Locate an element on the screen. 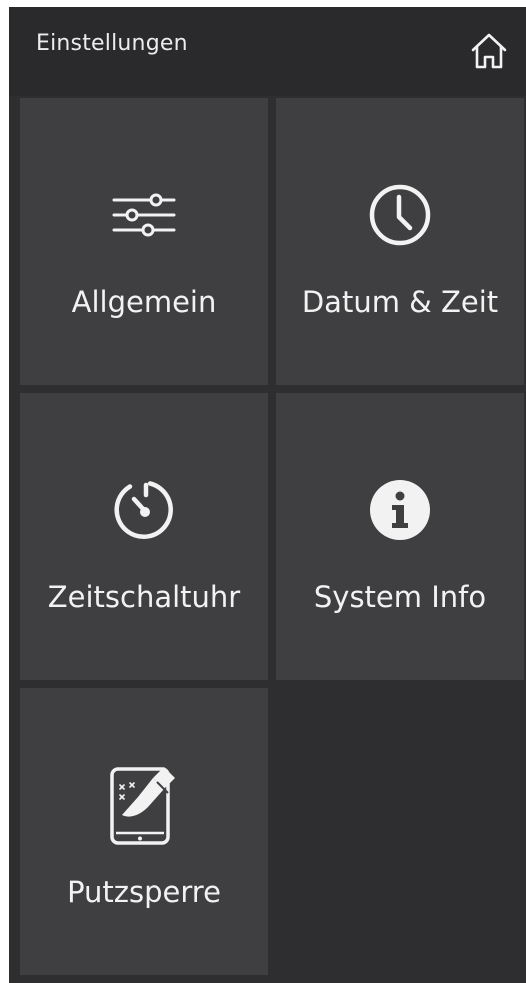  tile-system-info: System Info is located at coordinates (400, 536).